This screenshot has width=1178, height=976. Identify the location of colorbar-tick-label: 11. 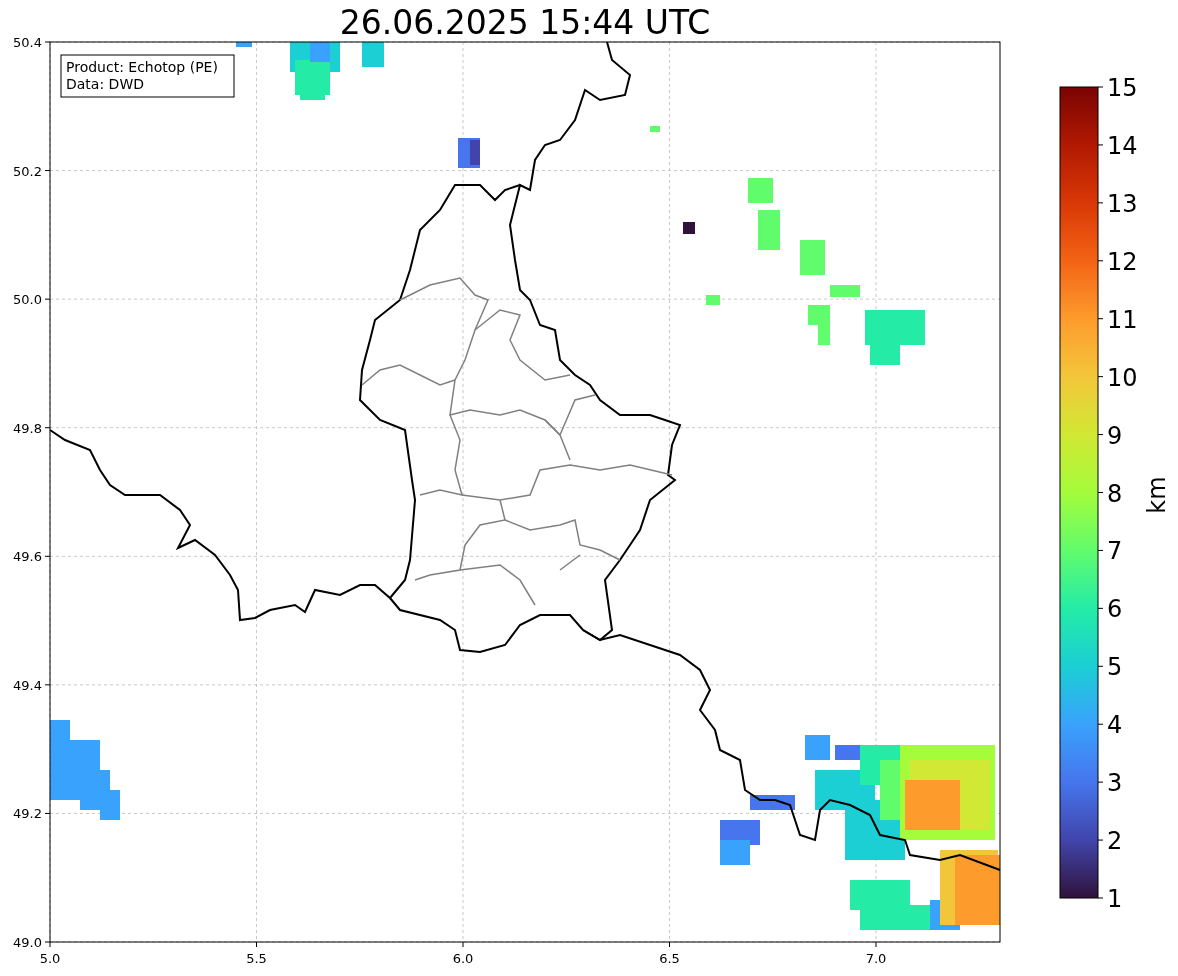
(1122, 319).